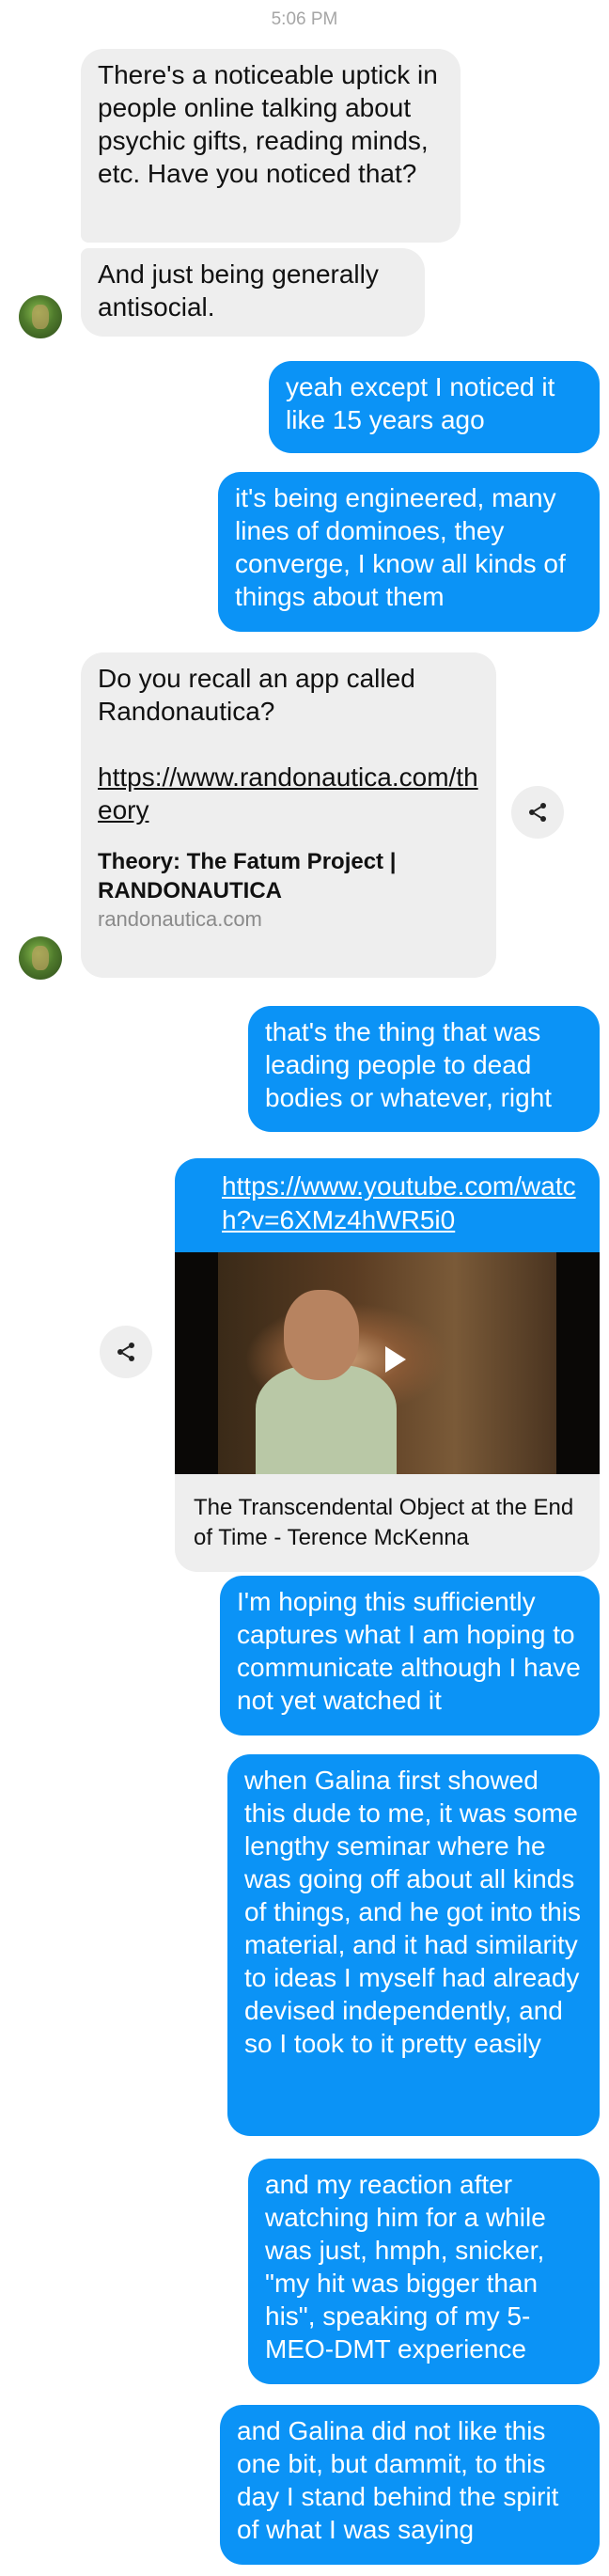  Describe the element at coordinates (395, 1360) in the screenshot. I see `play-icon` at that location.